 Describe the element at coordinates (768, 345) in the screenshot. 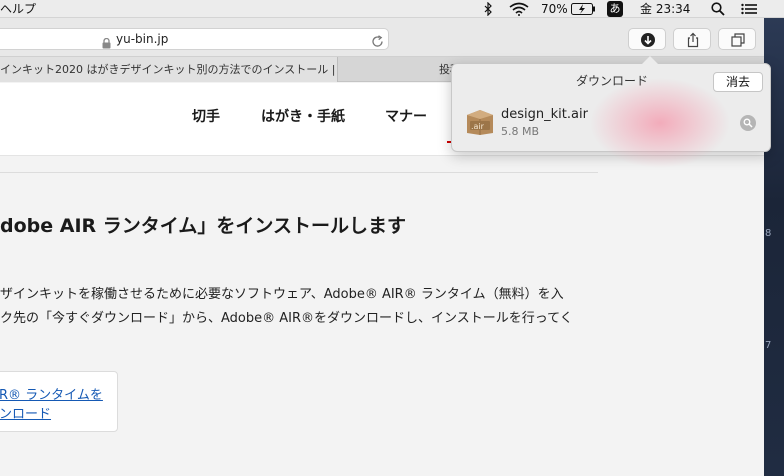

I see `desktop-label: 7` at that location.